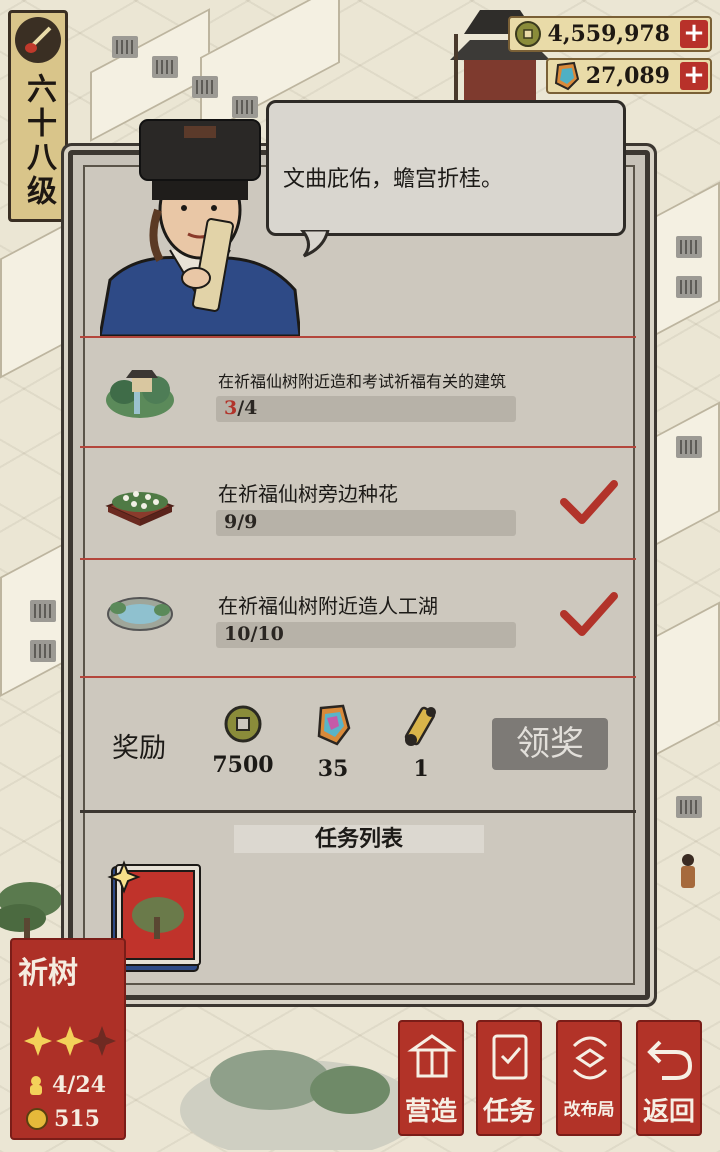 This screenshot has width=720, height=1152. I want to click on change-layout-button: 改布局, so click(589, 1078).